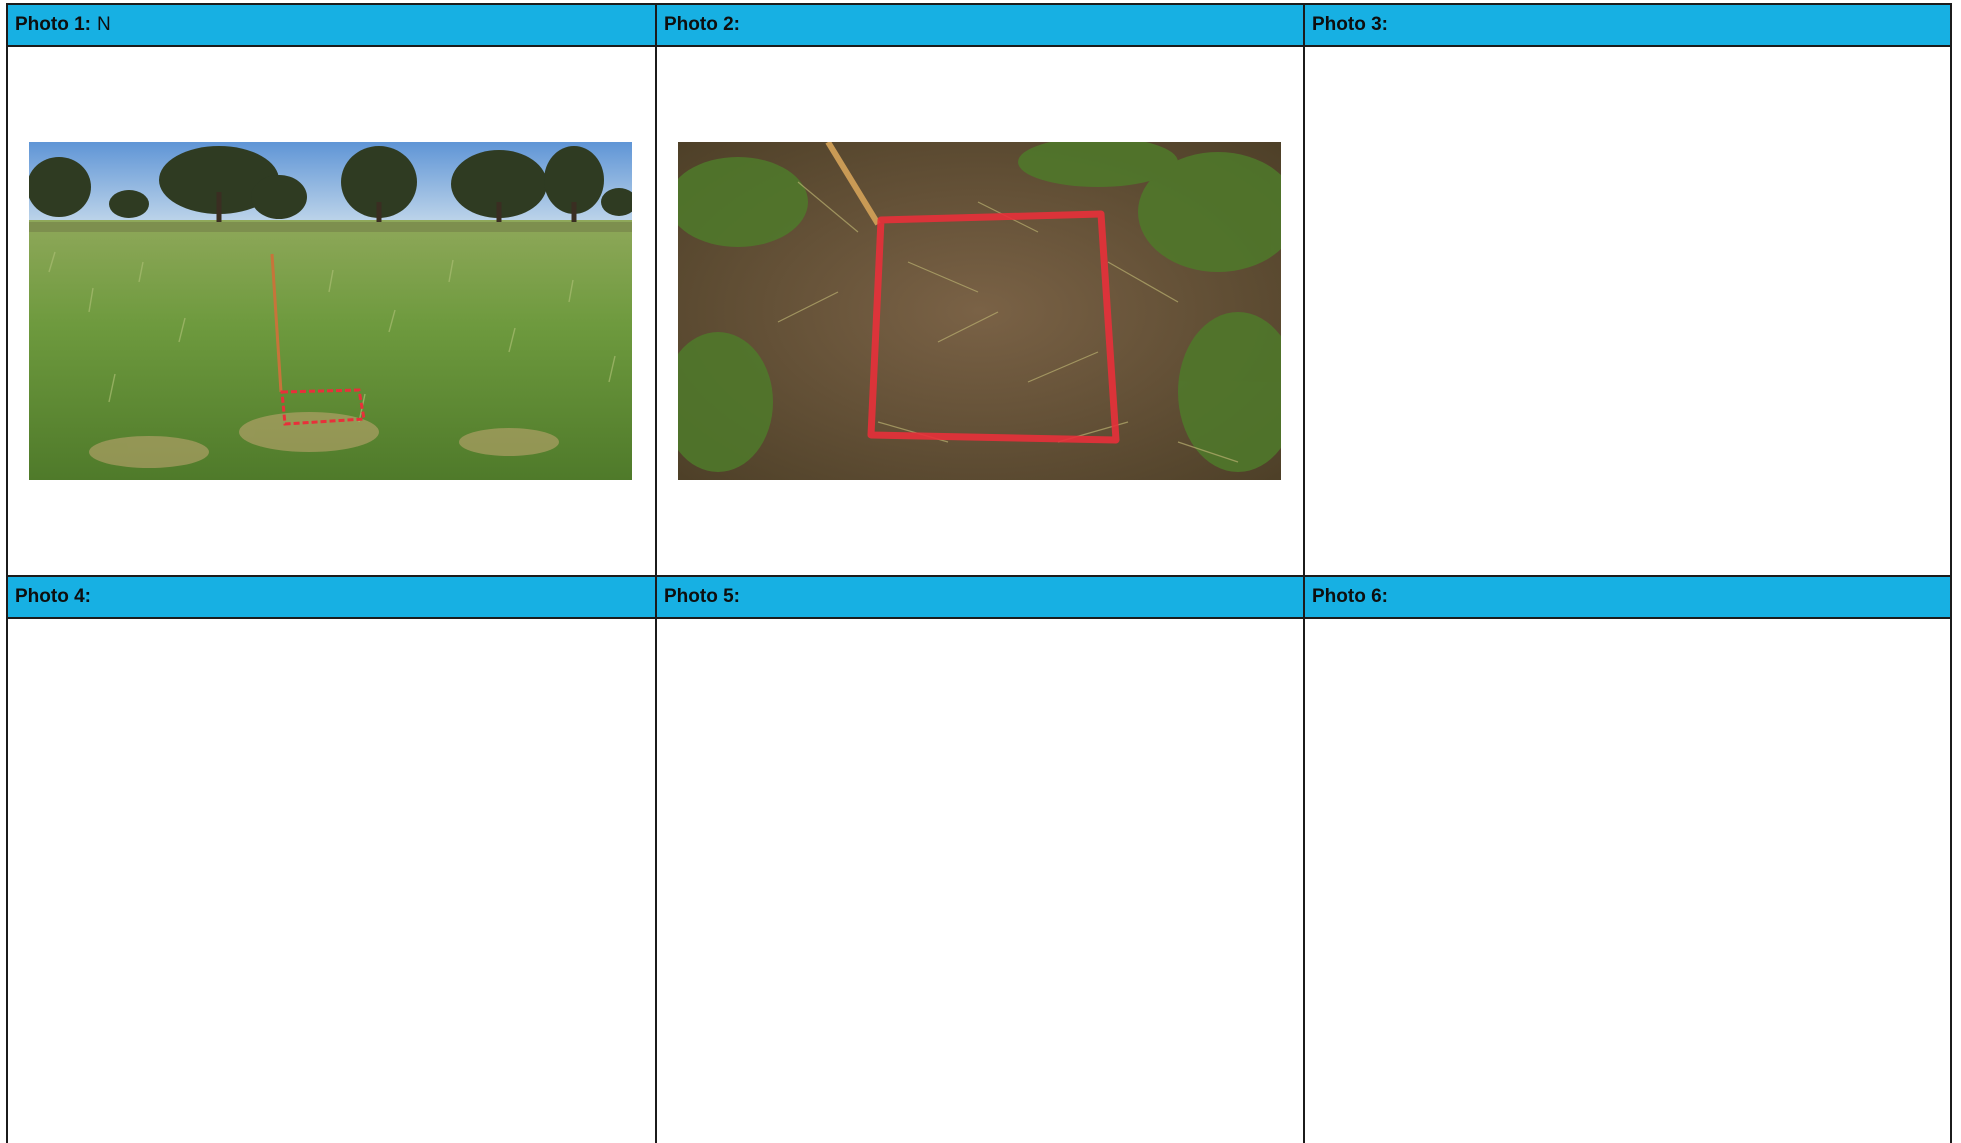  I want to click on pasture-landscape-photo, so click(330, 311).